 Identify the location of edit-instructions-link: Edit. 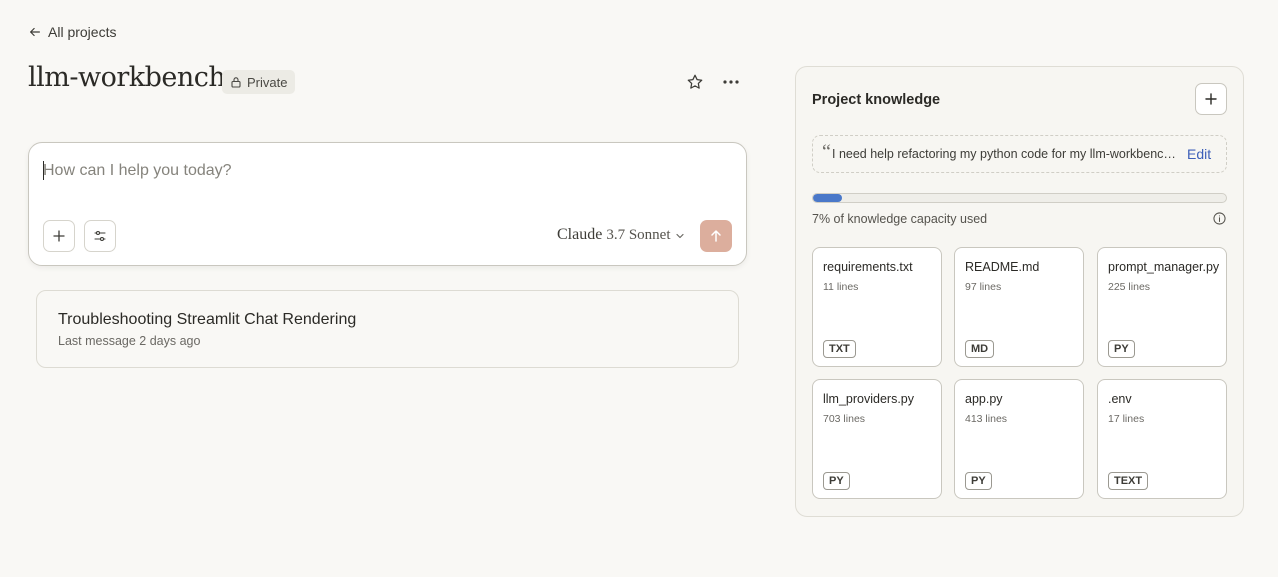
(1199, 154).